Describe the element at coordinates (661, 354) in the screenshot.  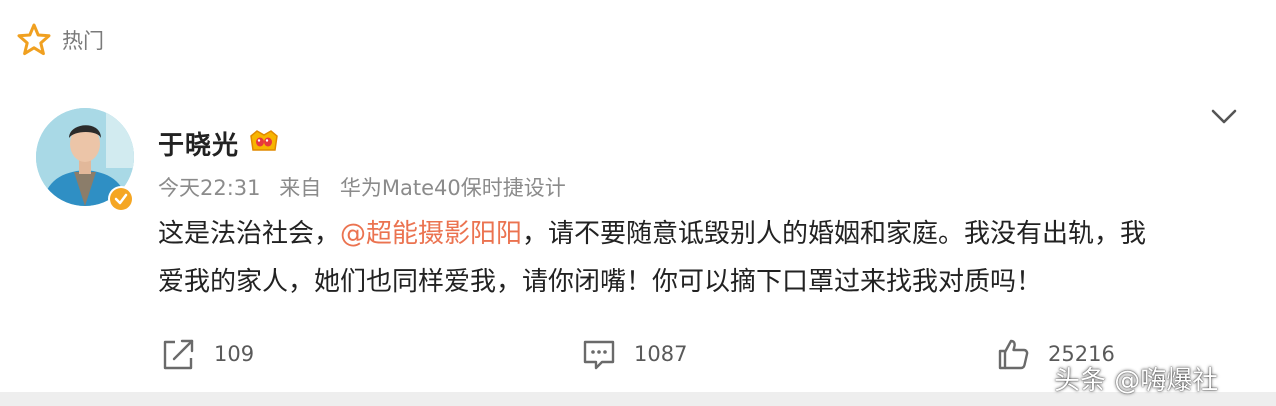
I see `comment-count: 1087` at that location.